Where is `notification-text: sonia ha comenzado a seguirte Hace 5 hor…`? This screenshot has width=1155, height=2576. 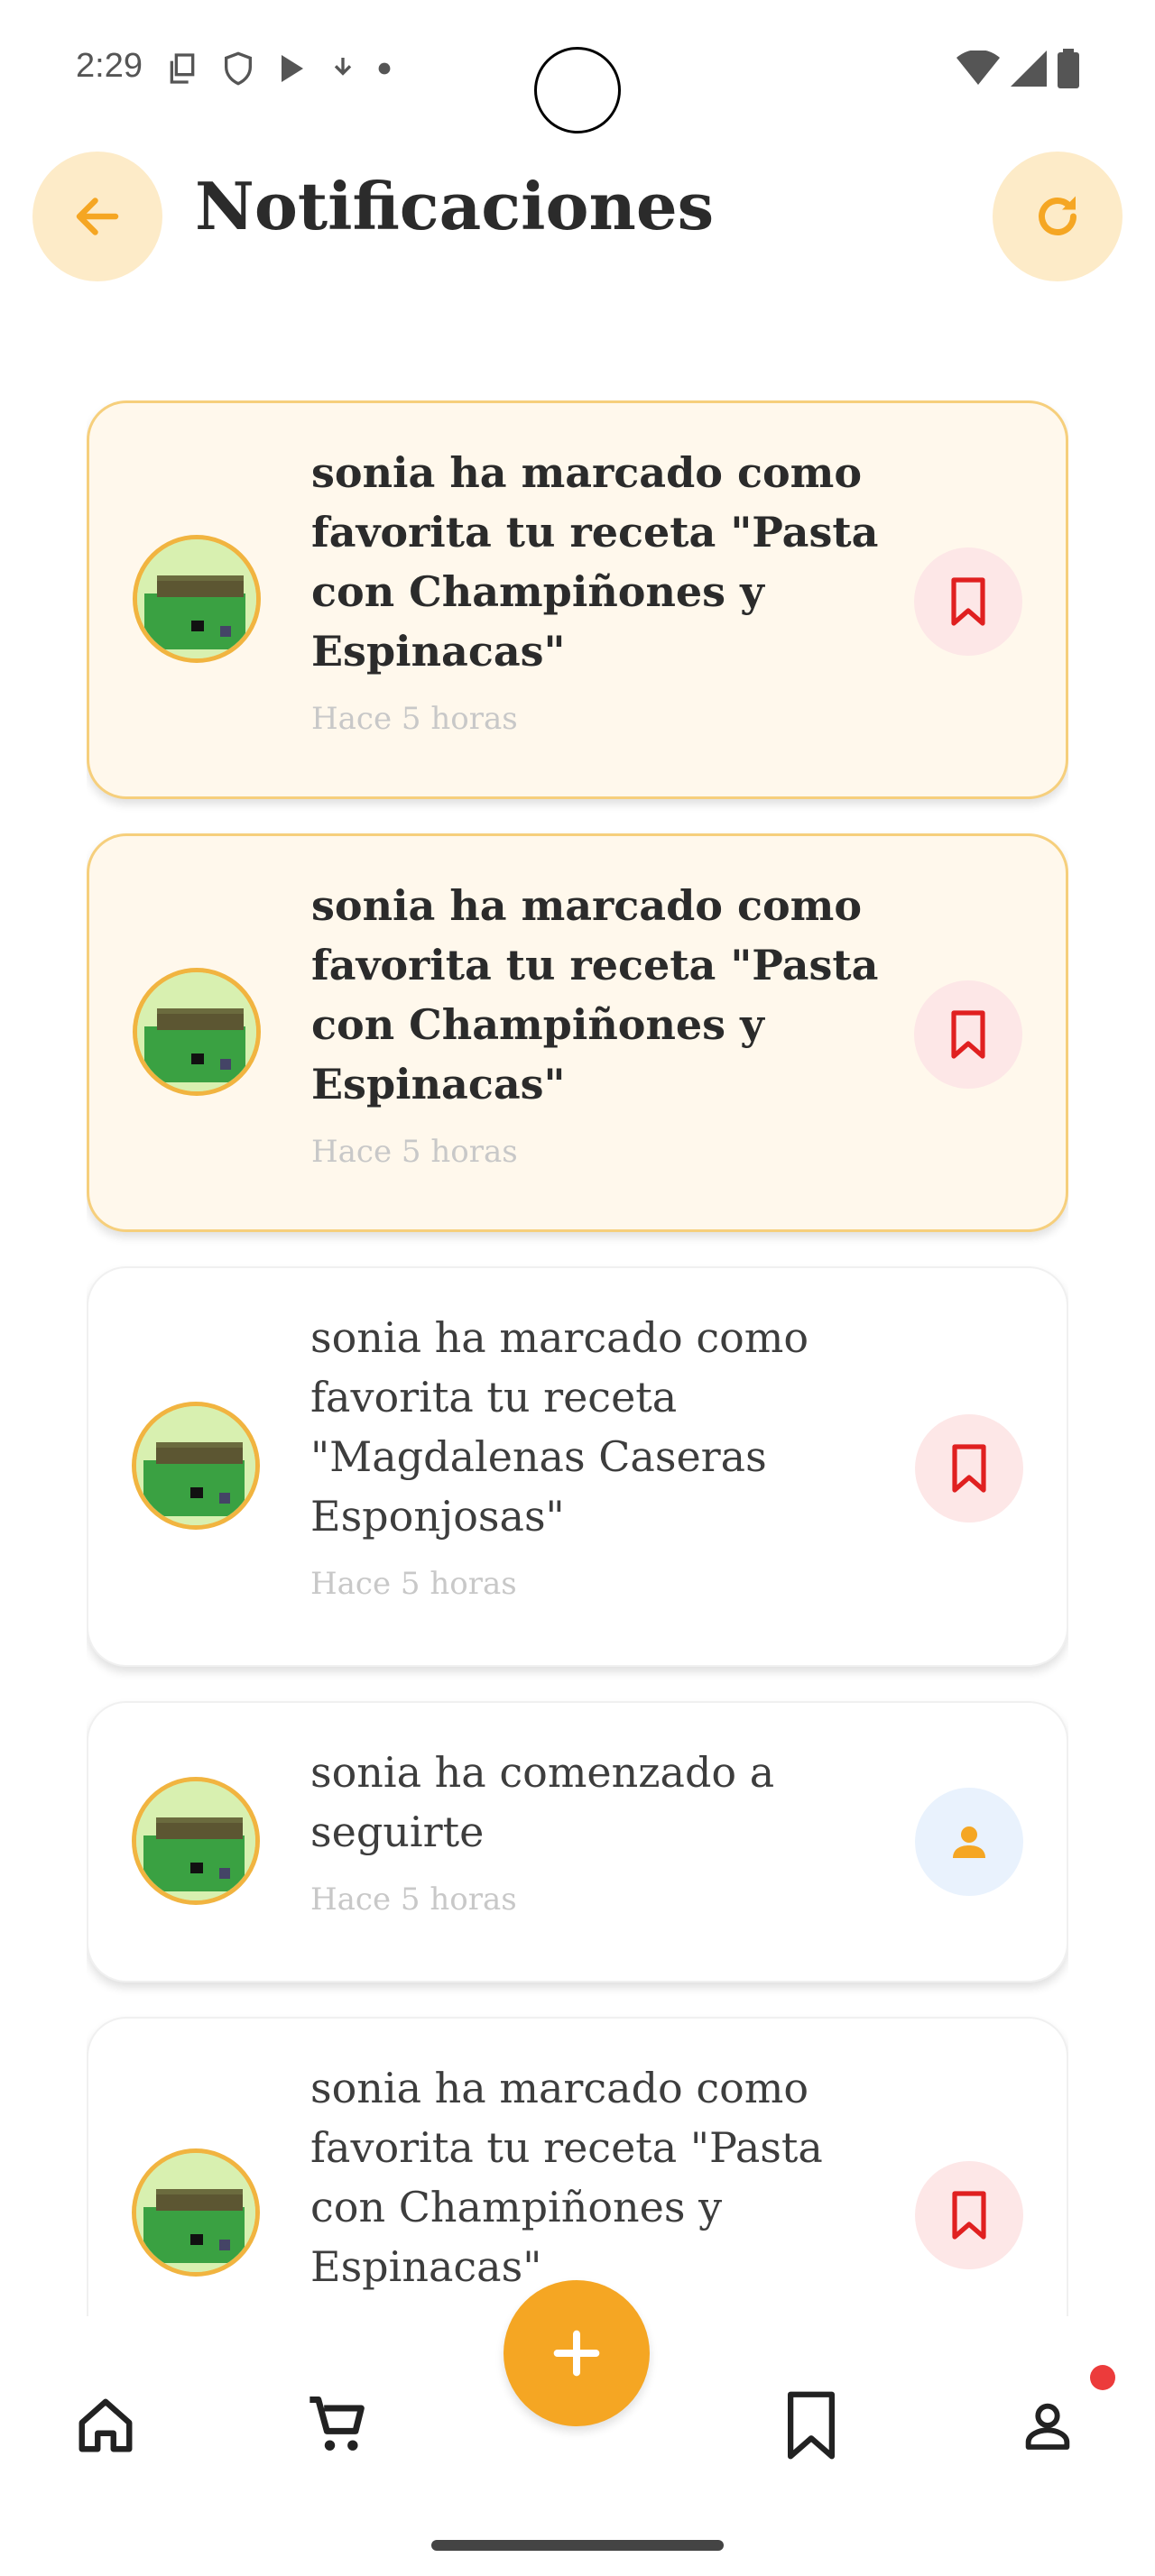
notification-text: sonia ha comenzado a seguirte Hace 5 hor… is located at coordinates (599, 1831).